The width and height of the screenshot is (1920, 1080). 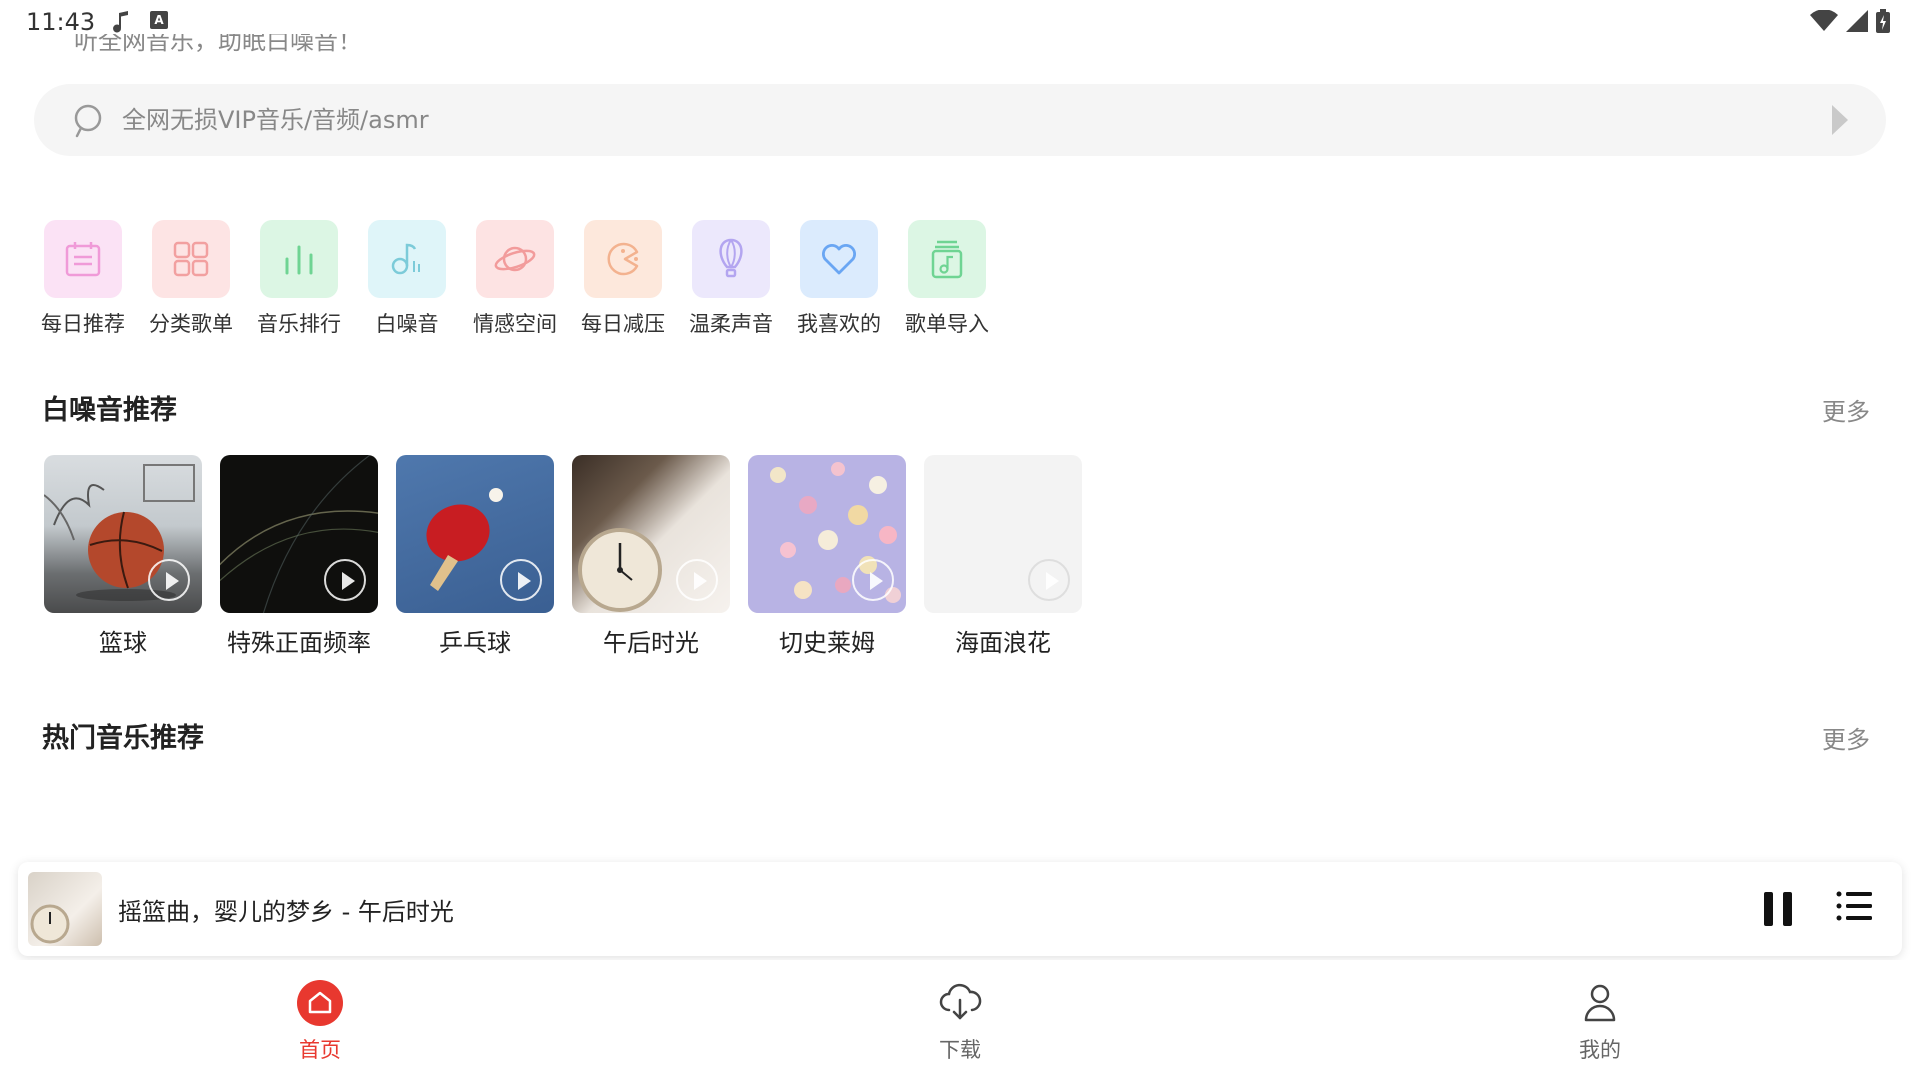 What do you see at coordinates (827, 643) in the screenshot?
I see `noise-card-label: 切史莱姆` at bounding box center [827, 643].